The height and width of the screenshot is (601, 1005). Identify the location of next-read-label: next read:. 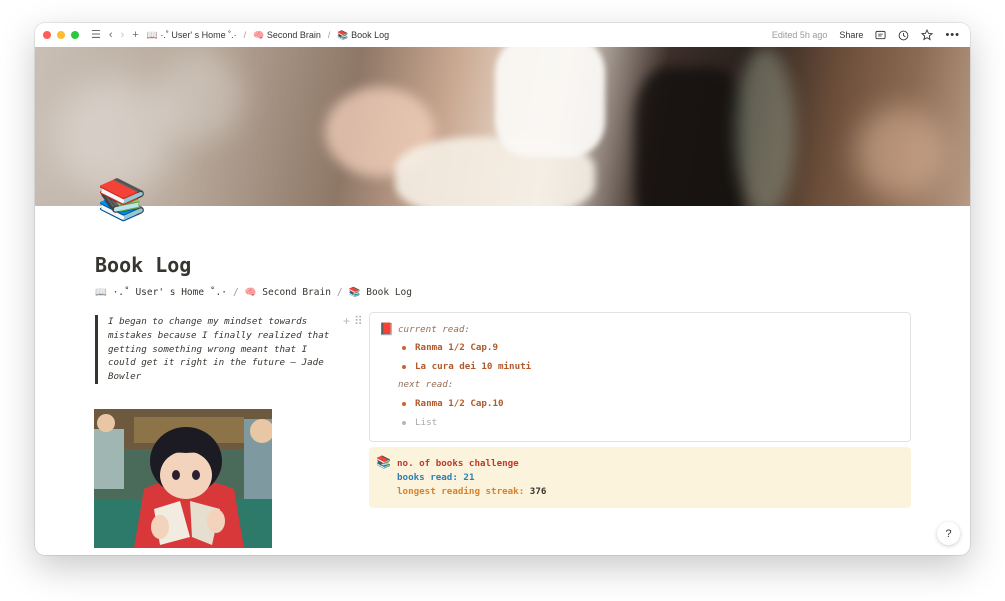
(426, 384).